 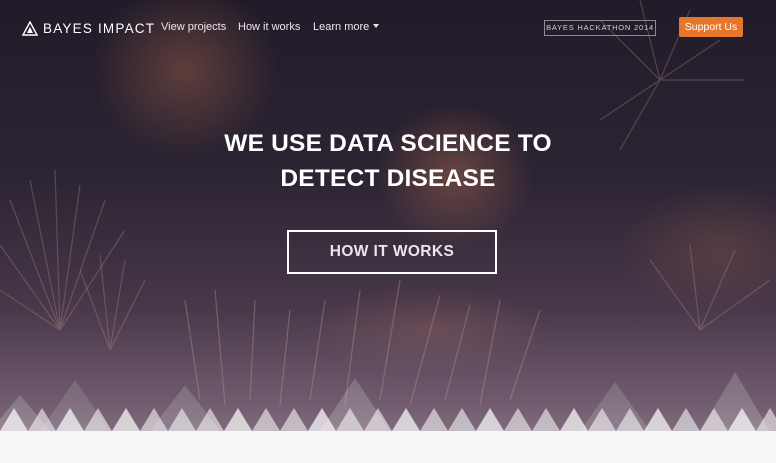 I want to click on nav-learn-more: Learn more, so click(x=346, y=27).